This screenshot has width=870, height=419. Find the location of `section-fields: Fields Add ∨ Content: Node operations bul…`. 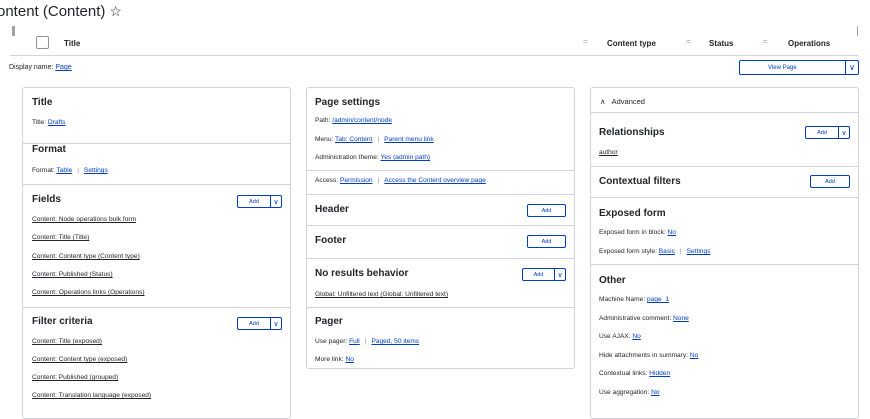

section-fields: Fields Add ∨ Content: Node operations bul… is located at coordinates (156, 246).